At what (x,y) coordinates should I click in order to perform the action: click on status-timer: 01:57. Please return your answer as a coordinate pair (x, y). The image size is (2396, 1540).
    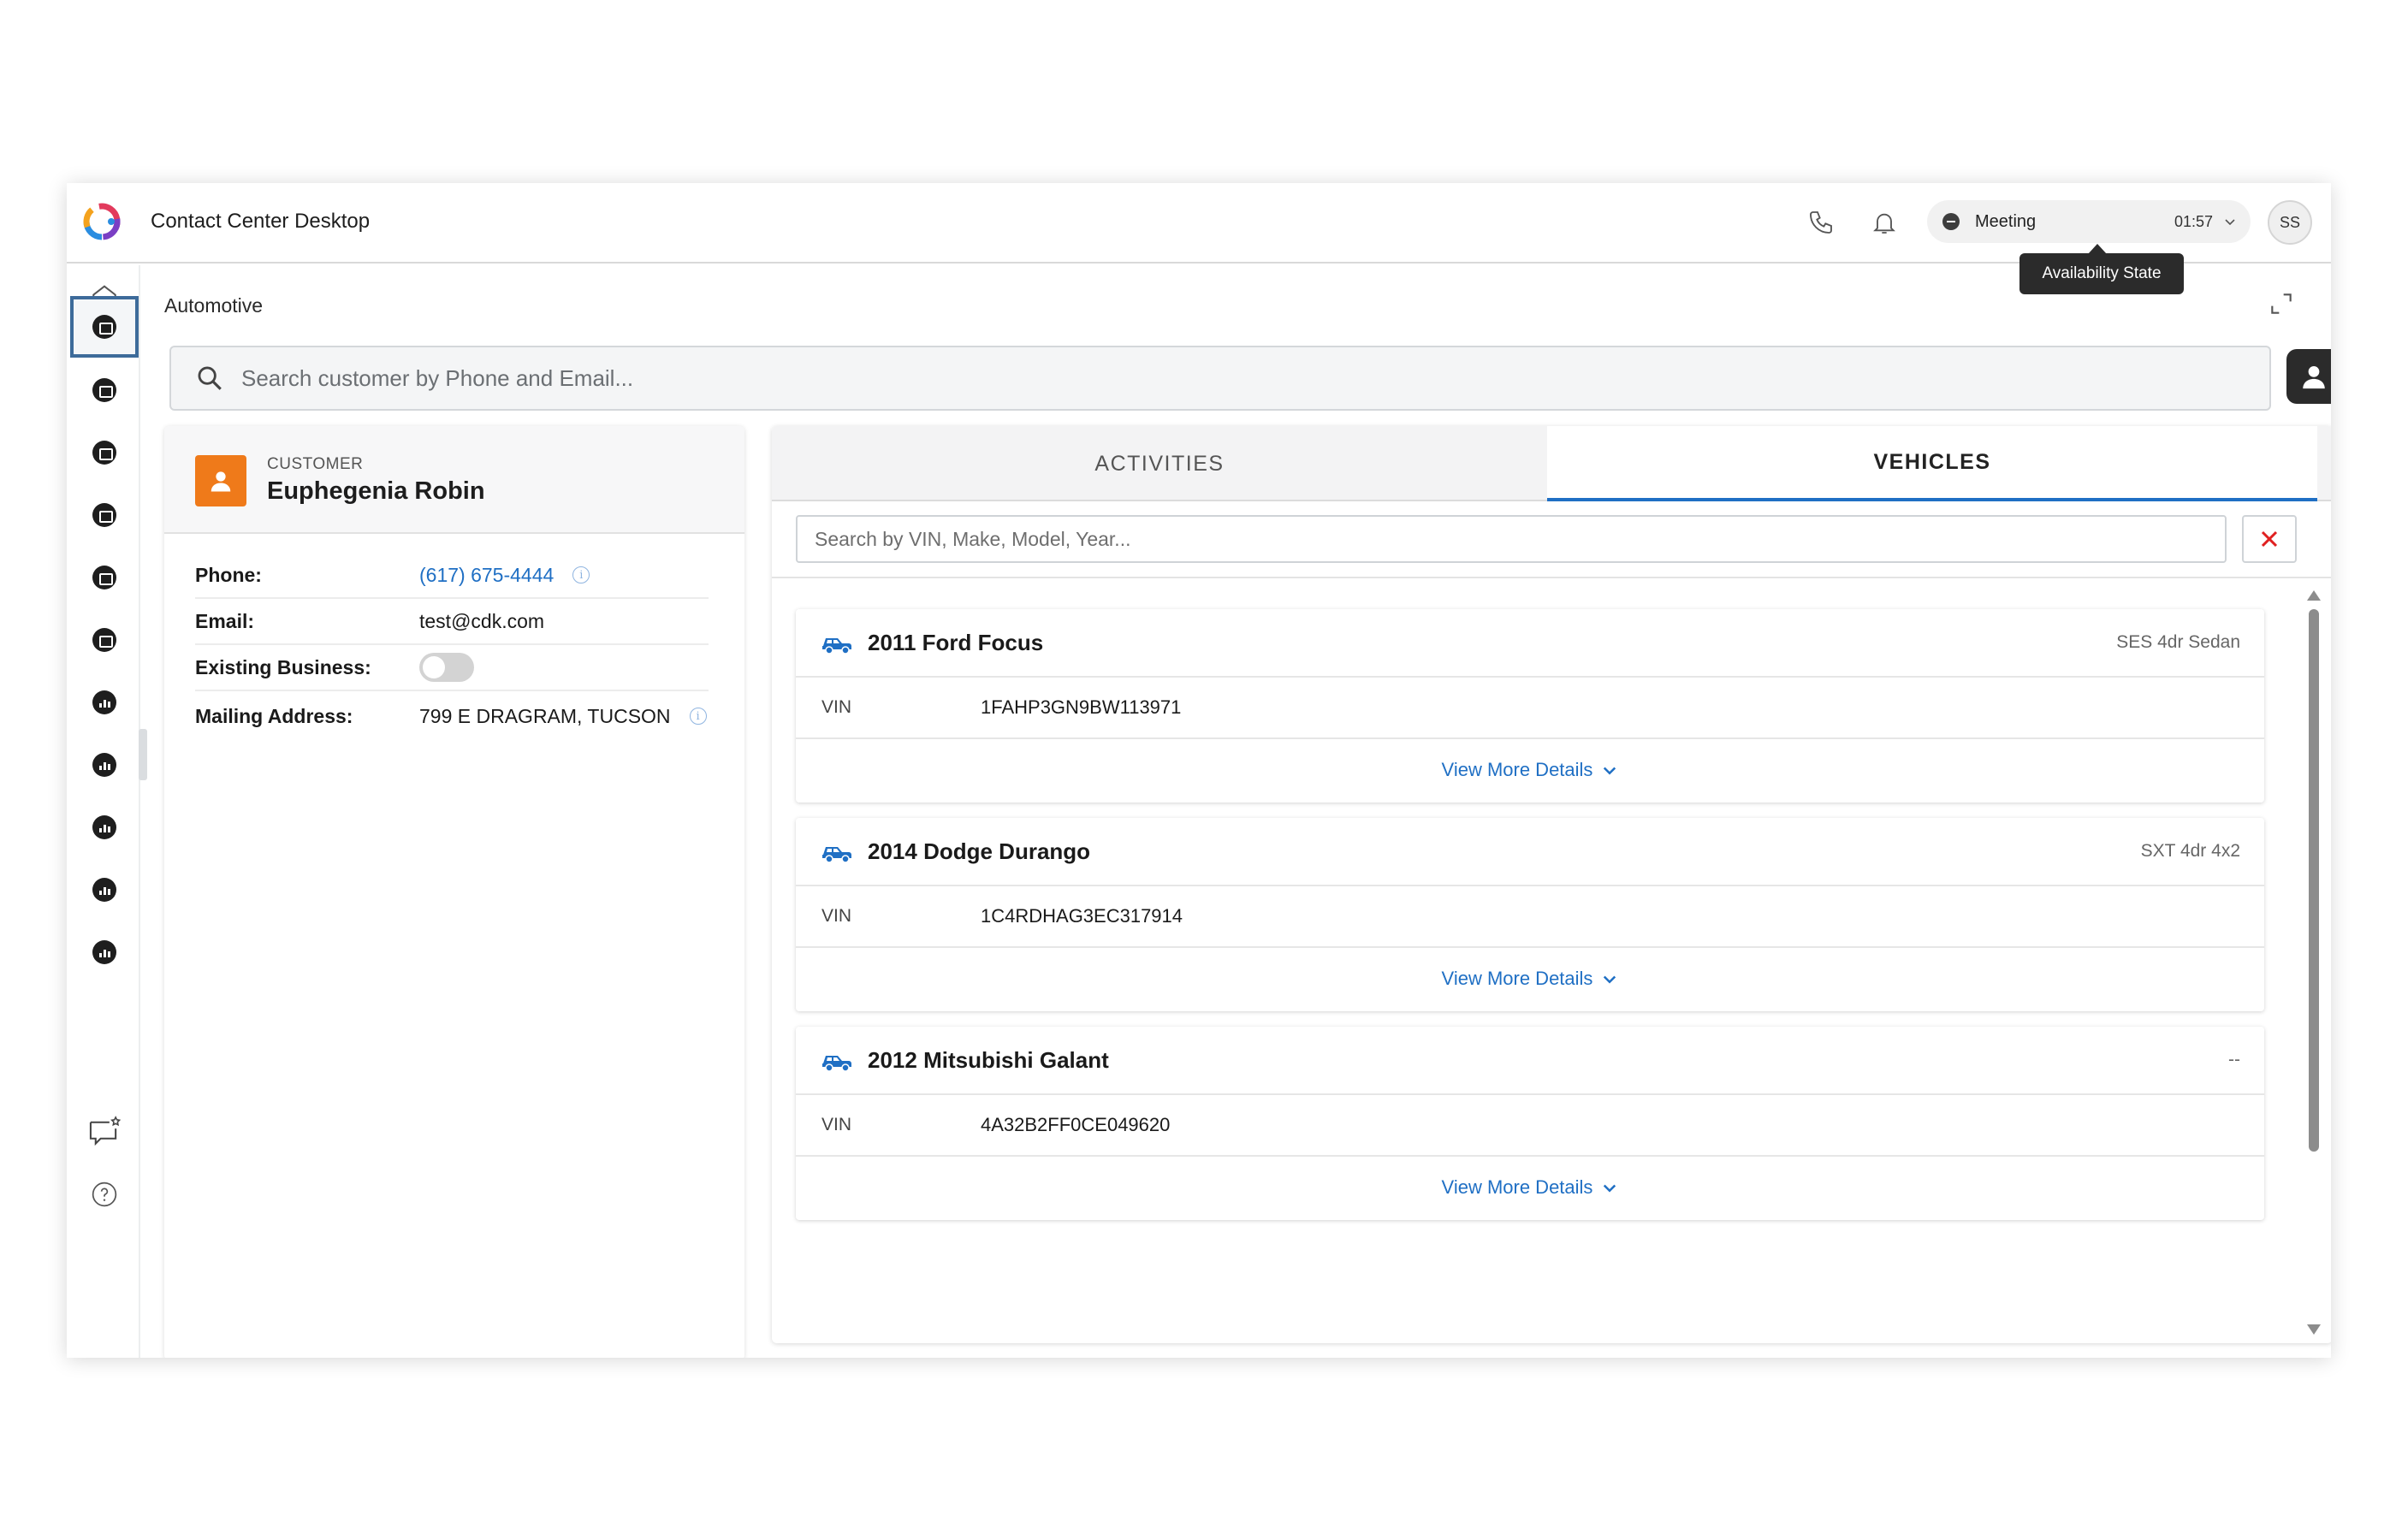
    Looking at the image, I should click on (2193, 221).